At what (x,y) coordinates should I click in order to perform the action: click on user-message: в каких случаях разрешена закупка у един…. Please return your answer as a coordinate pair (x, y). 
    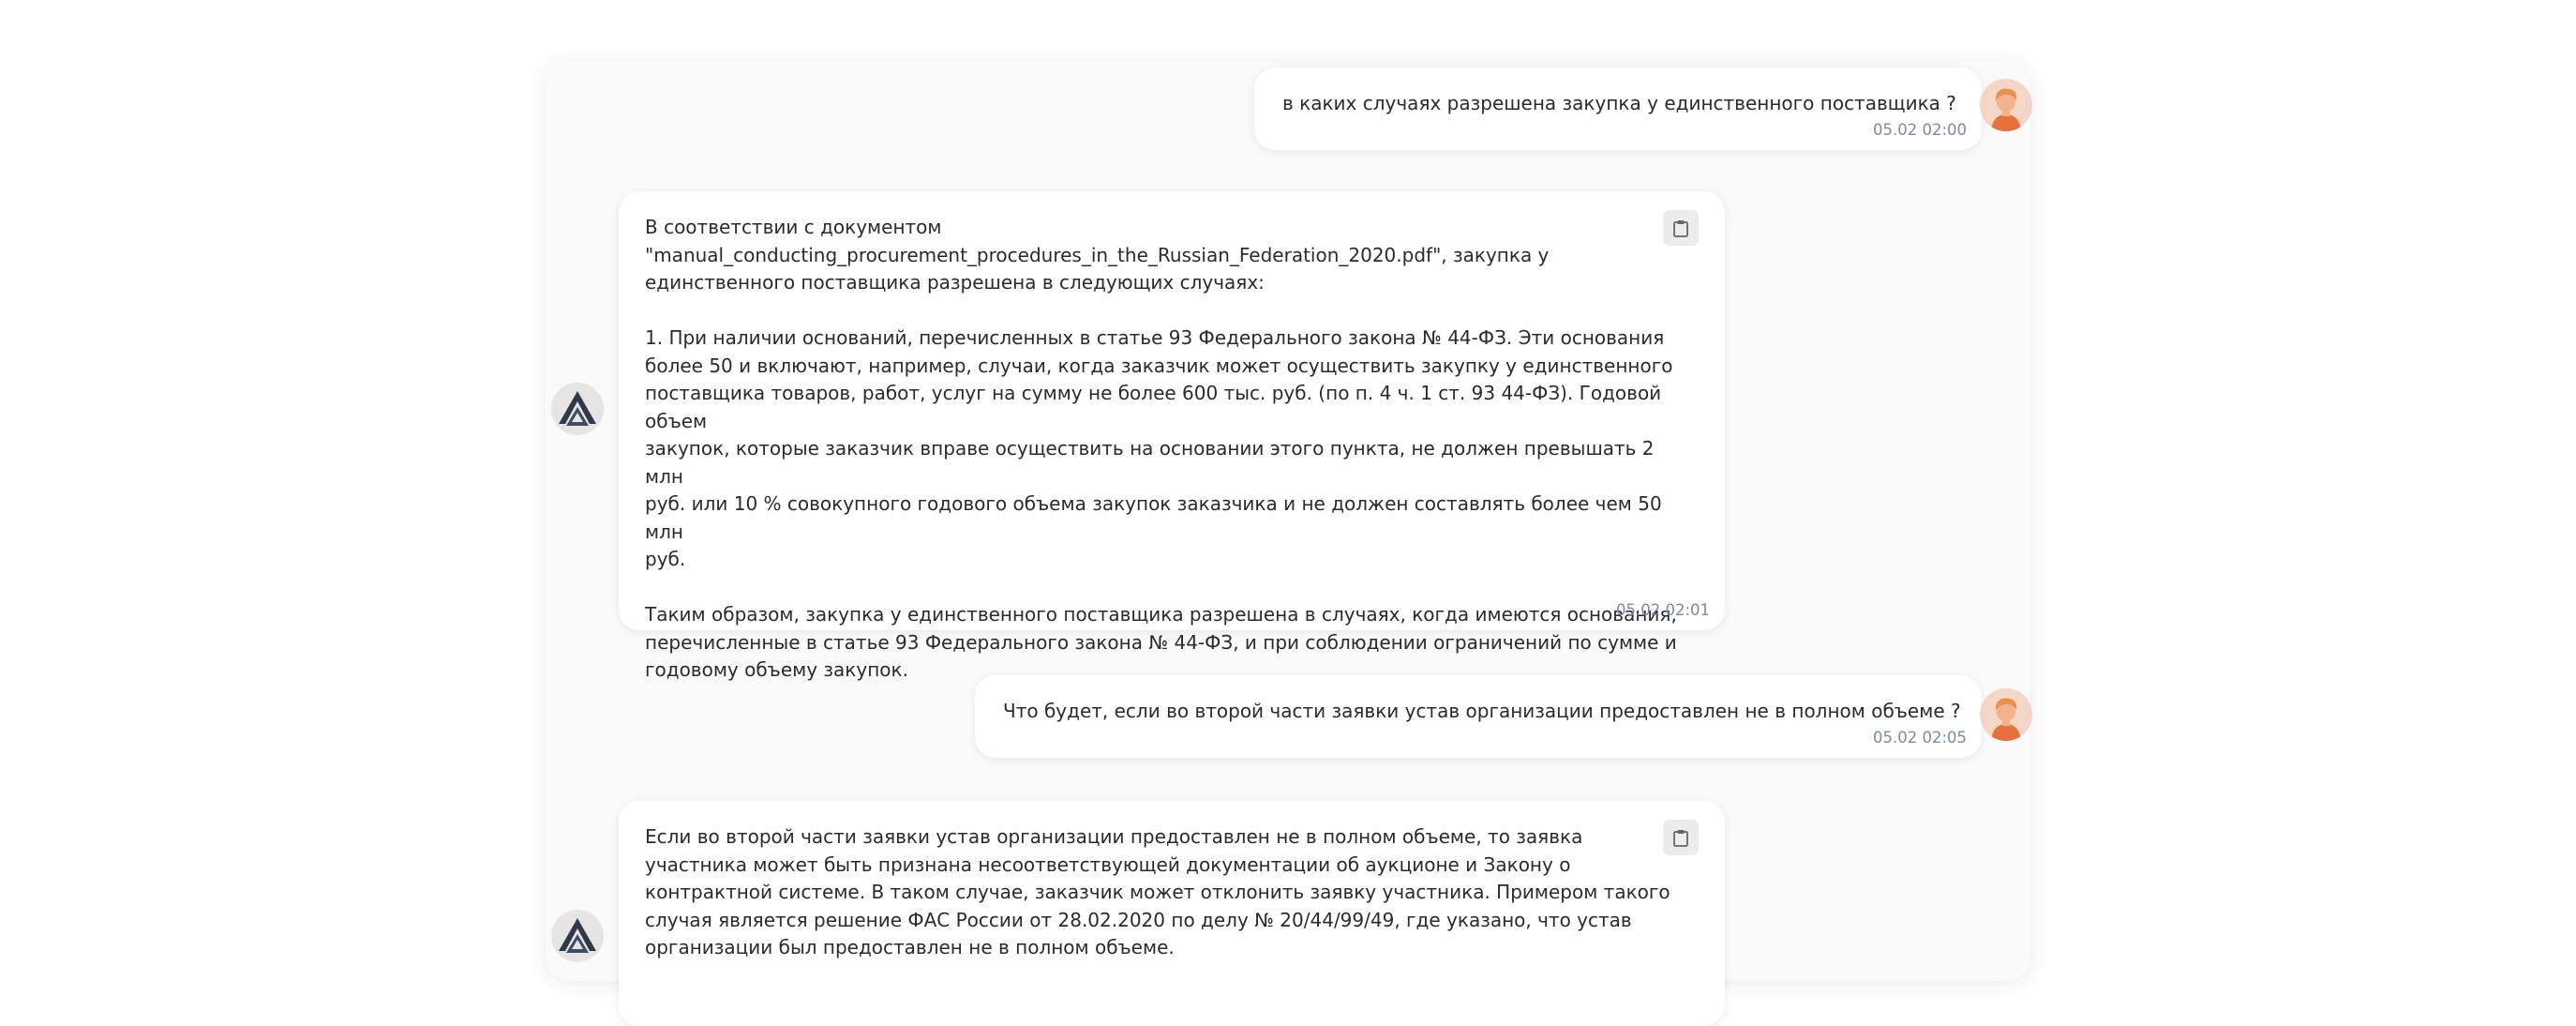
    Looking at the image, I should click on (1618, 109).